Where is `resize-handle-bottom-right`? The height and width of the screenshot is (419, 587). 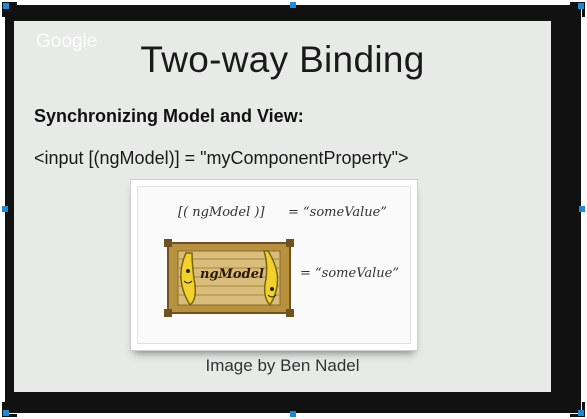 resize-handle-bottom-right is located at coordinates (581, 413).